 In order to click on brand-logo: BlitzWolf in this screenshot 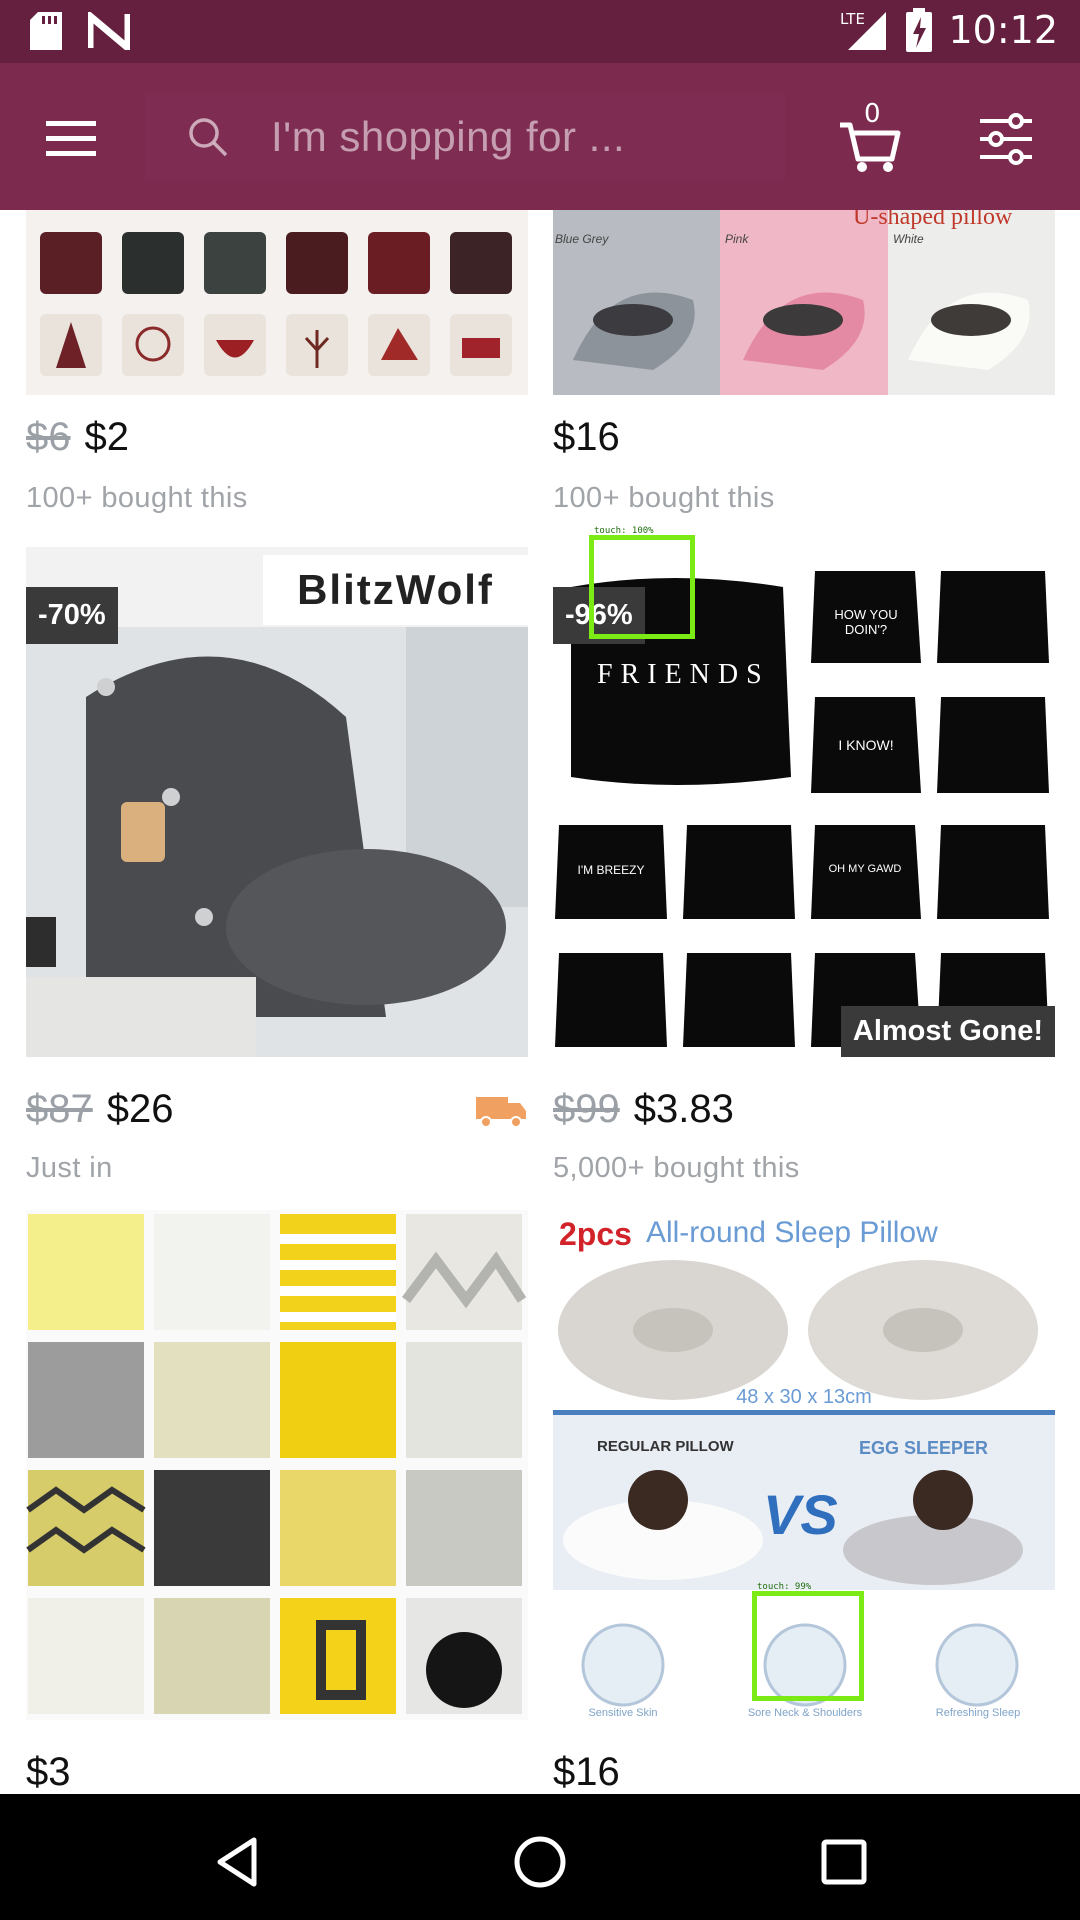, I will do `click(395, 590)`.